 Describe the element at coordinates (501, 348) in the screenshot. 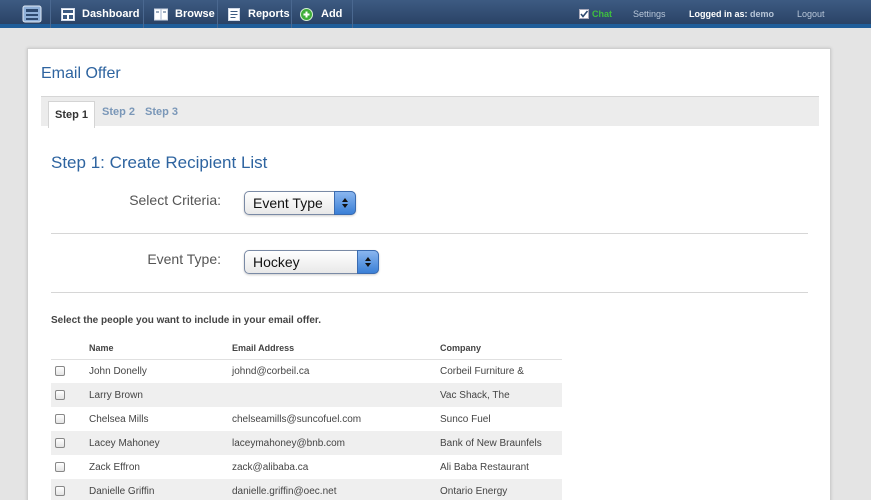

I see `company-column-header: Company` at that location.